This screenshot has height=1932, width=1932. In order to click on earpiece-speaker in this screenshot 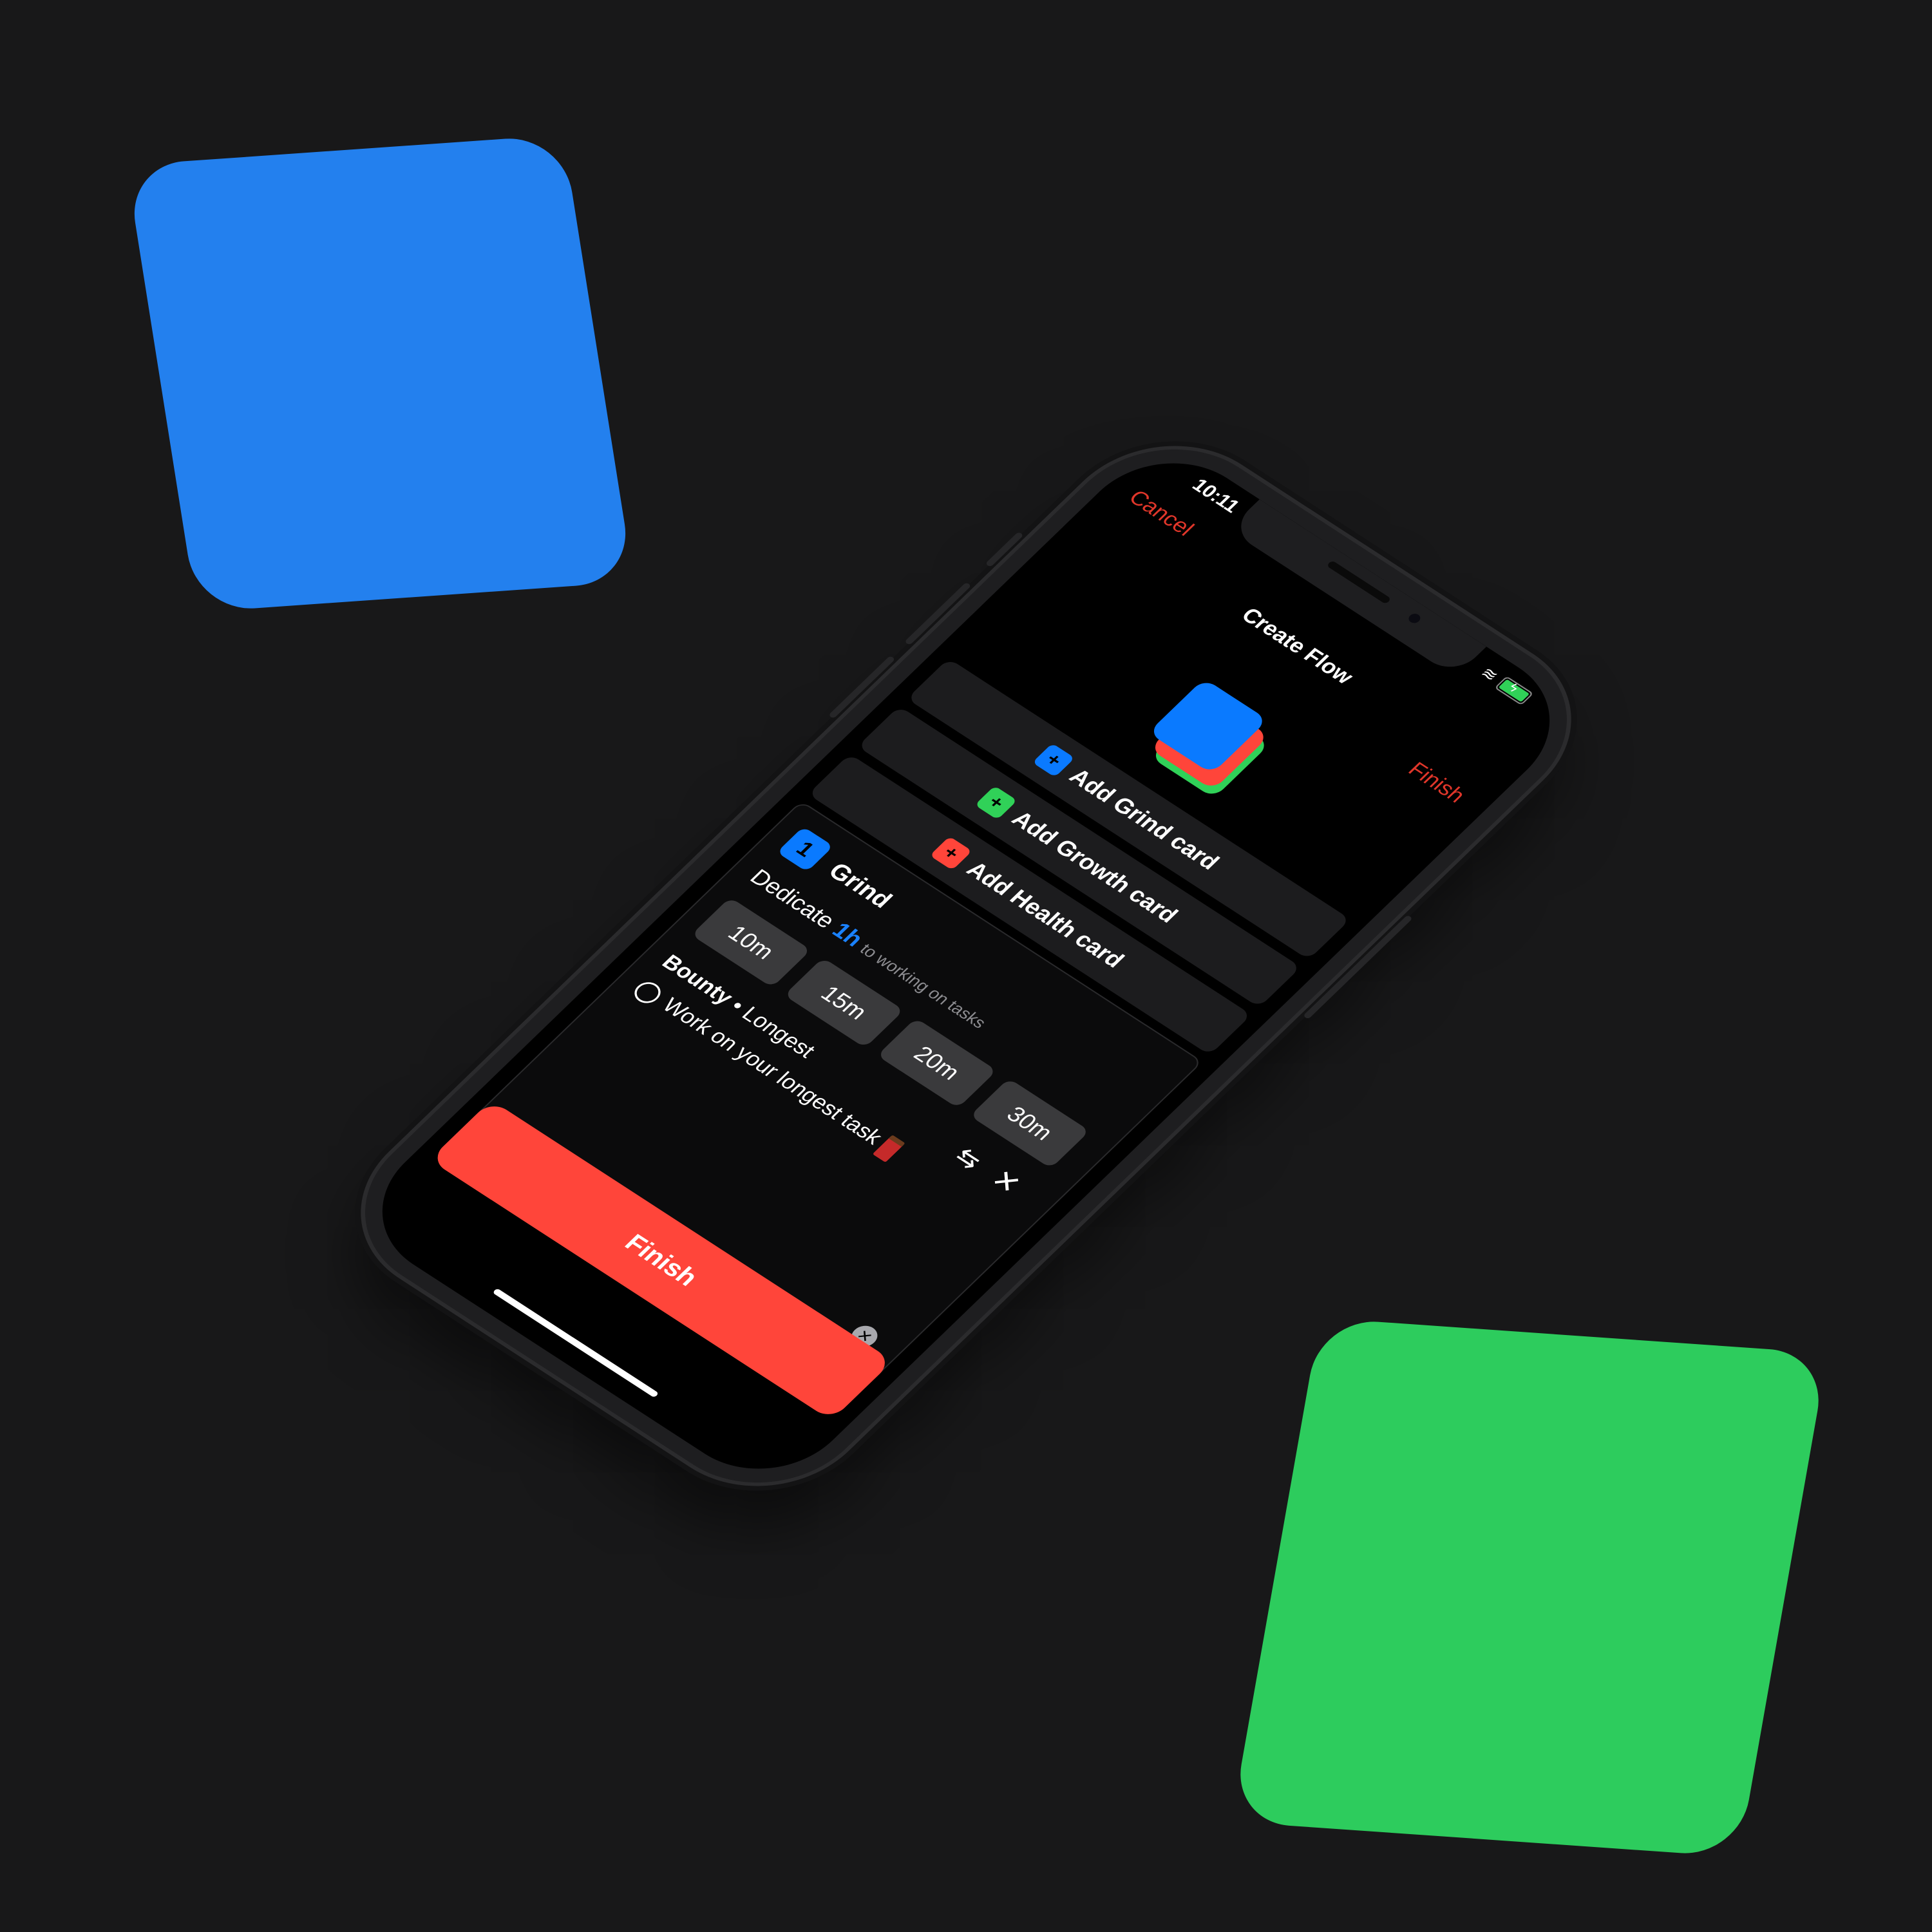, I will do `click(1359, 582)`.